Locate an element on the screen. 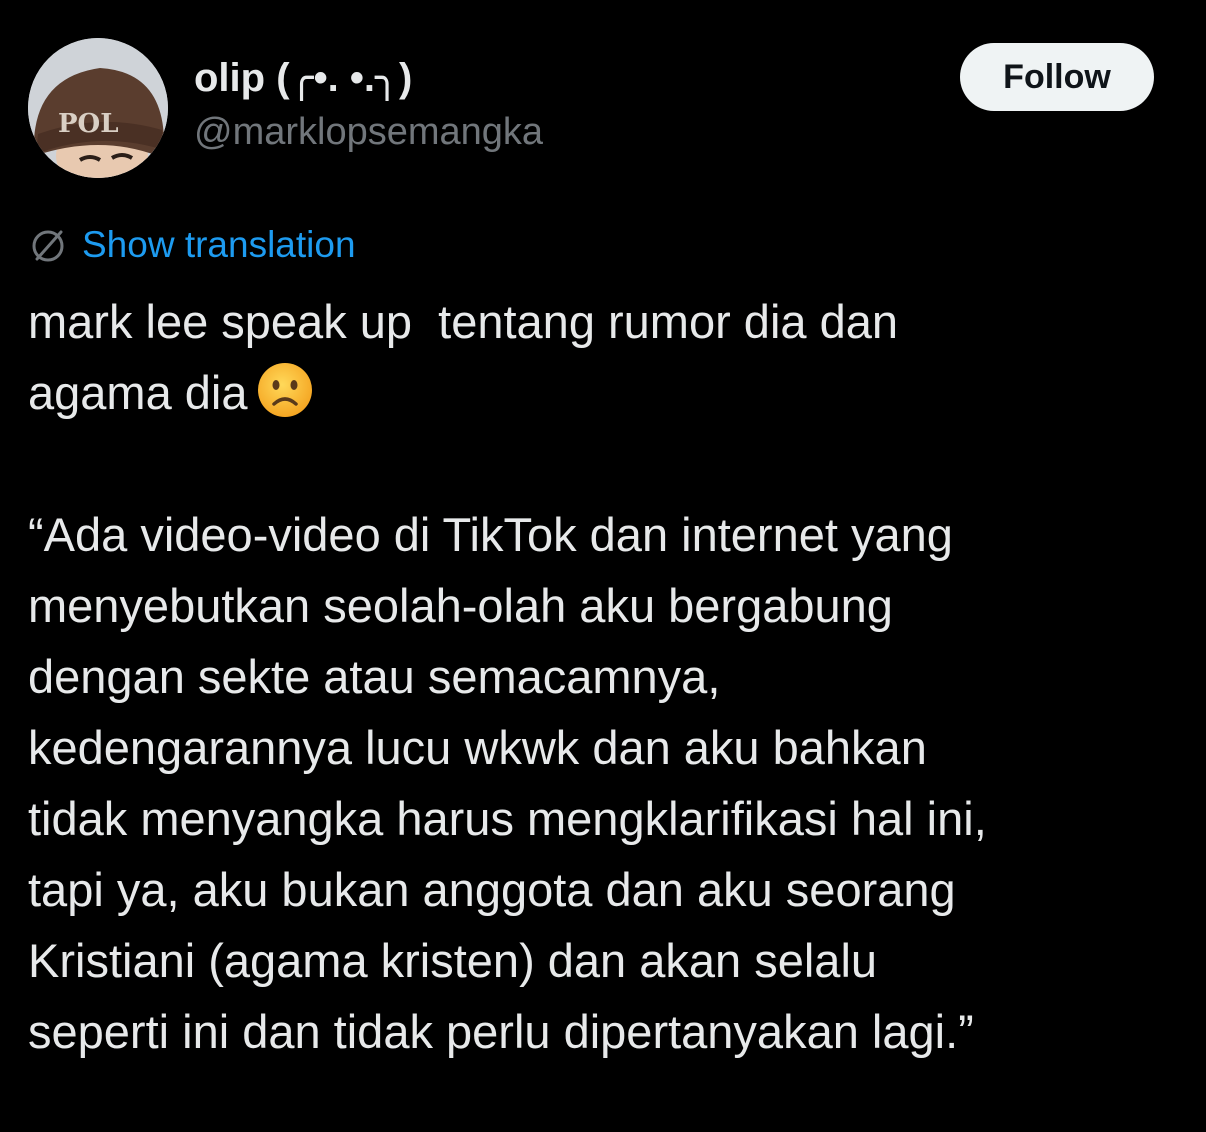 The image size is (1206, 1132). user-info: olip (╭•. •.╮) @marklopsemangka is located at coordinates (368, 105).